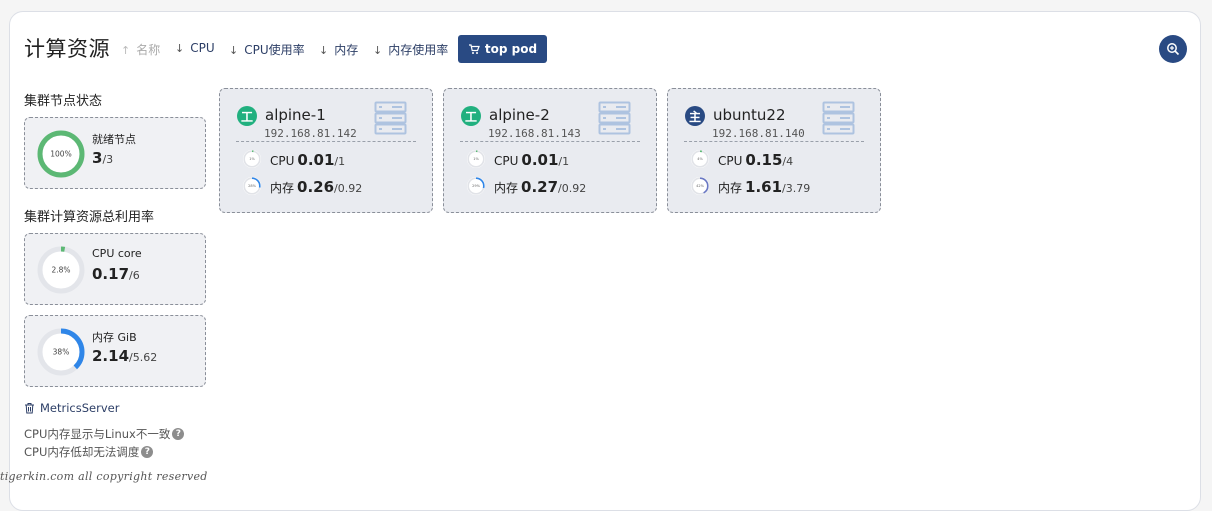 The height and width of the screenshot is (511, 1212). What do you see at coordinates (346, 50) in the screenshot?
I see `sort-label: 内存` at bounding box center [346, 50].